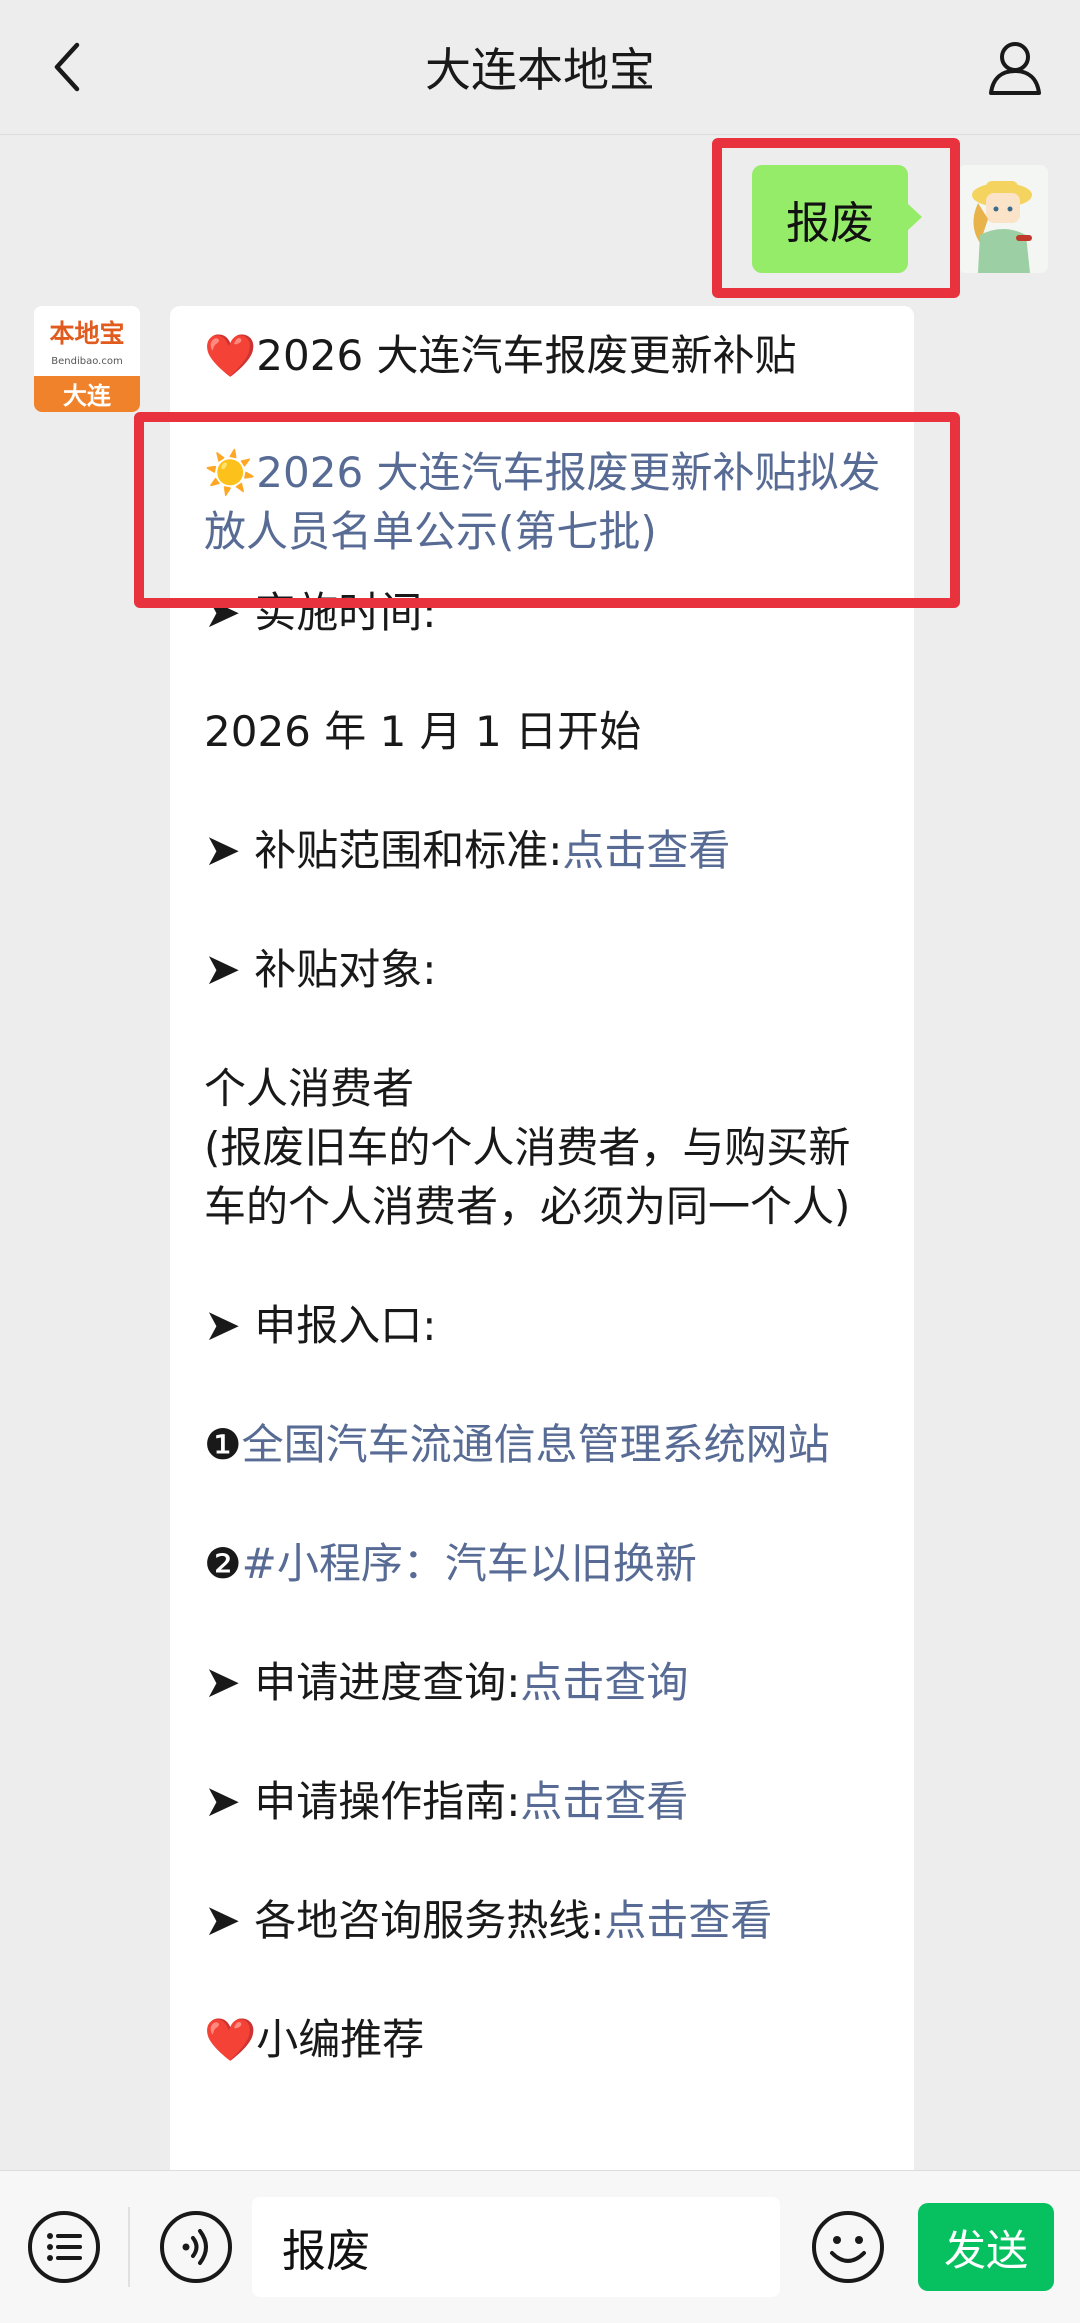 This screenshot has height=2323, width=1080. I want to click on back-button, so click(67, 67).